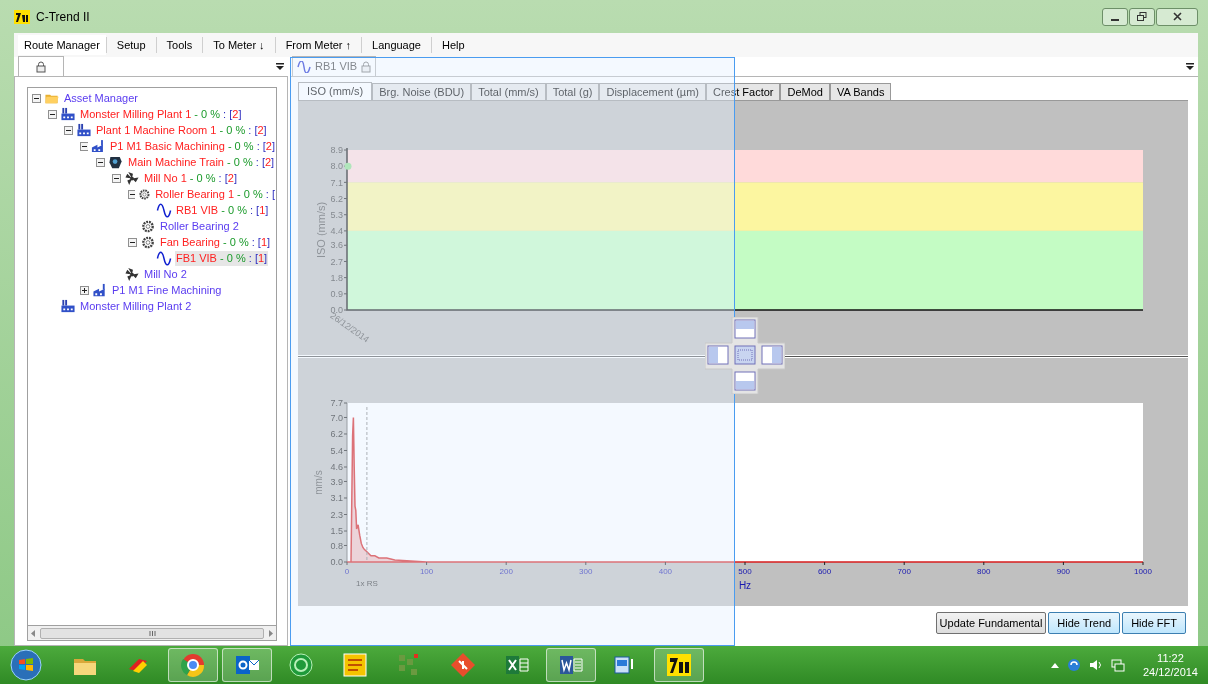 The image size is (1208, 684). I want to click on axis-tick-label: 0.0, so click(336, 562).